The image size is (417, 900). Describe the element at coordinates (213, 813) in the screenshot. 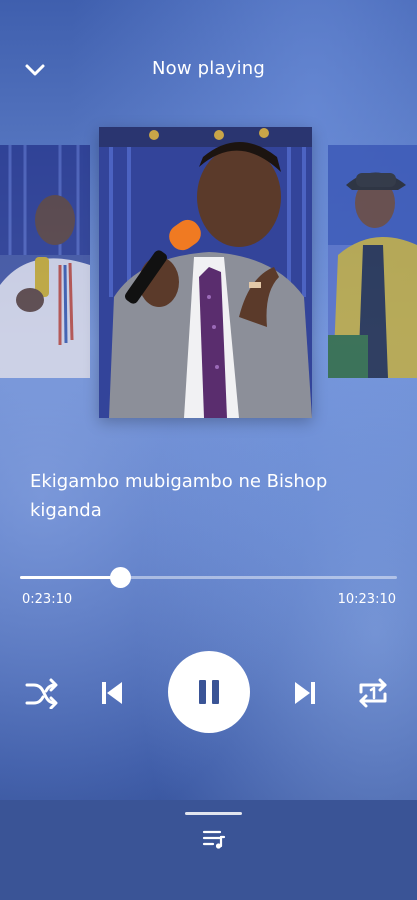

I see `drag-handle` at that location.